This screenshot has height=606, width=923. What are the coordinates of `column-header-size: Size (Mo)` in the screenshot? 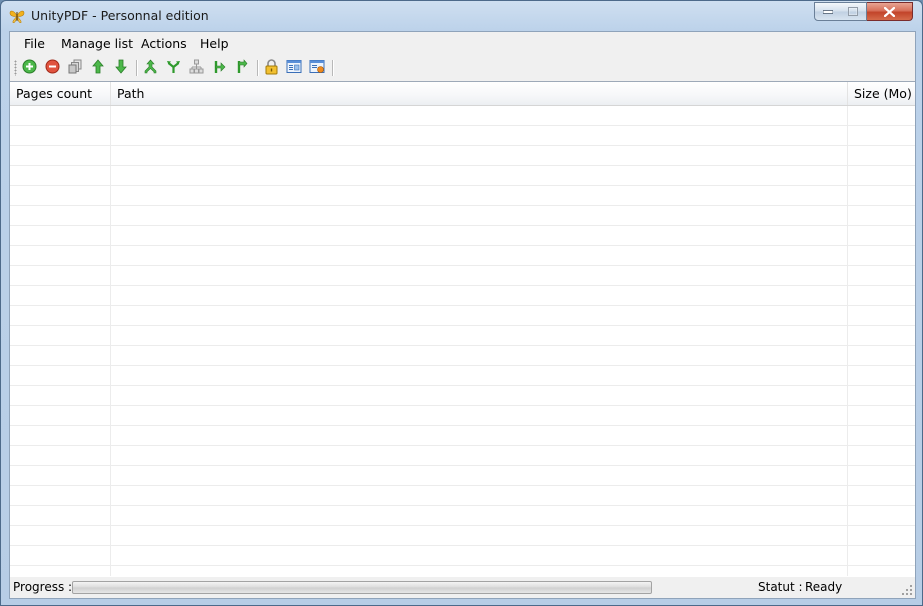 It's located at (881, 93).